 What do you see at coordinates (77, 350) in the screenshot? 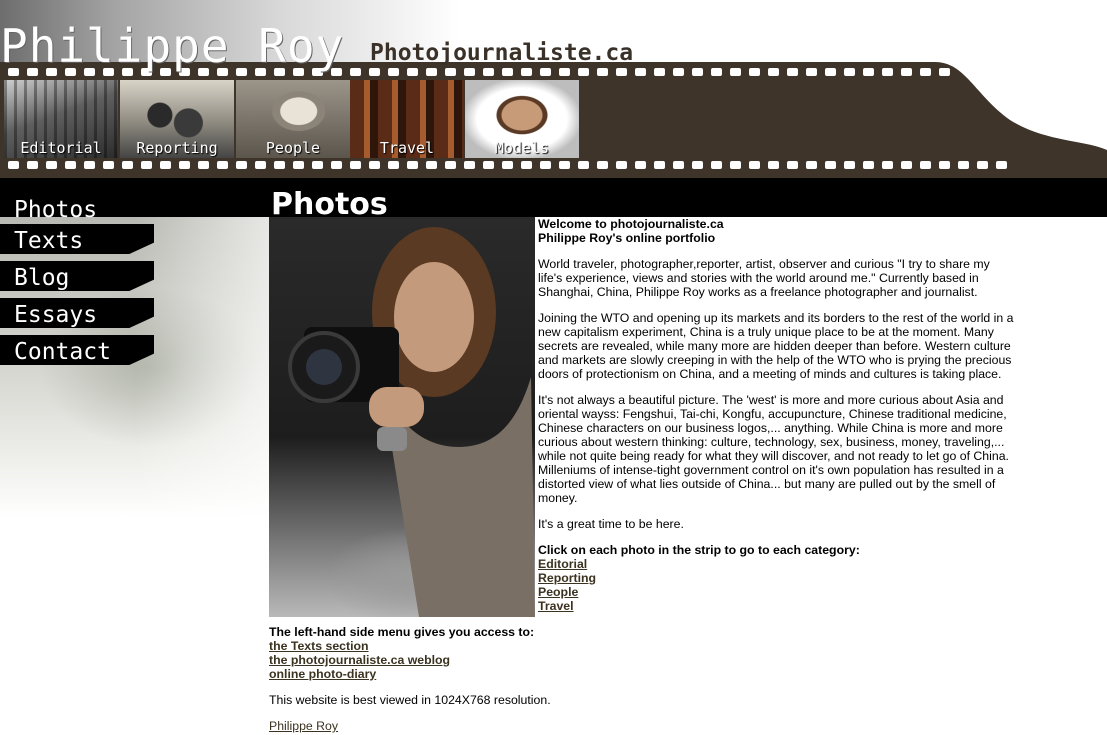
I see `sidebar-item-contact: Contact` at bounding box center [77, 350].